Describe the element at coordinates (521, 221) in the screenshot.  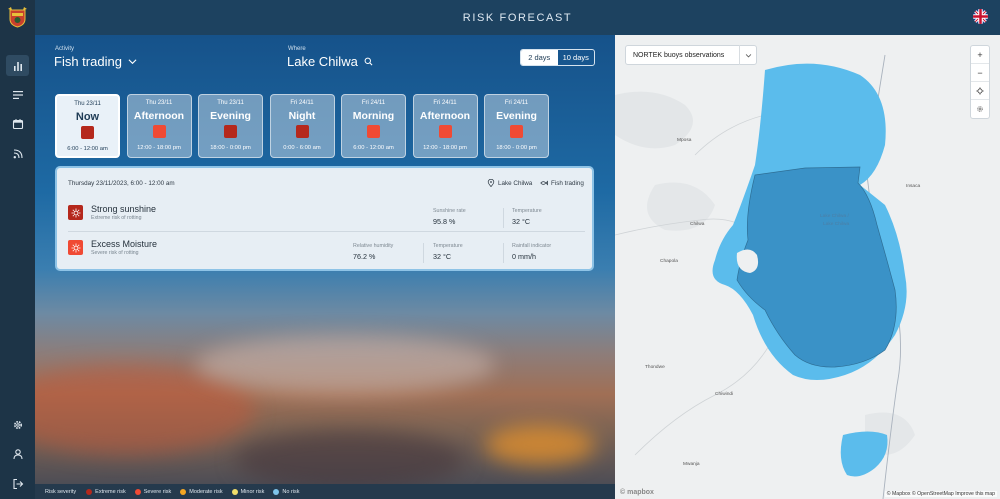
I see `metric-value: 32 °C` at that location.